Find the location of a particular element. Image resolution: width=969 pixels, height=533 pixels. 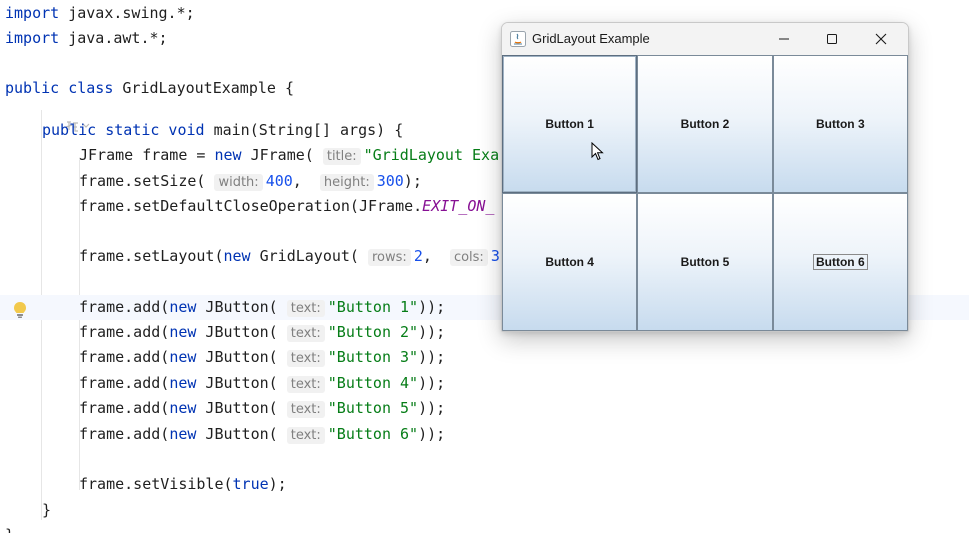

code-token: "Button 6" is located at coordinates (373, 434).